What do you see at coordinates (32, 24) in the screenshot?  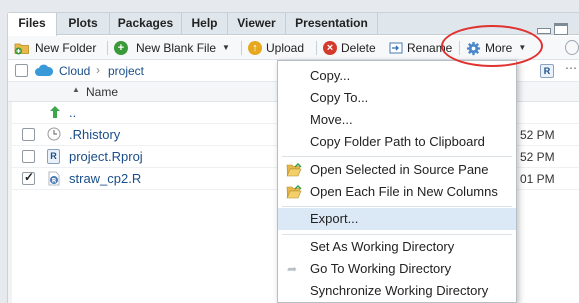 I see `tab-files: Files` at bounding box center [32, 24].